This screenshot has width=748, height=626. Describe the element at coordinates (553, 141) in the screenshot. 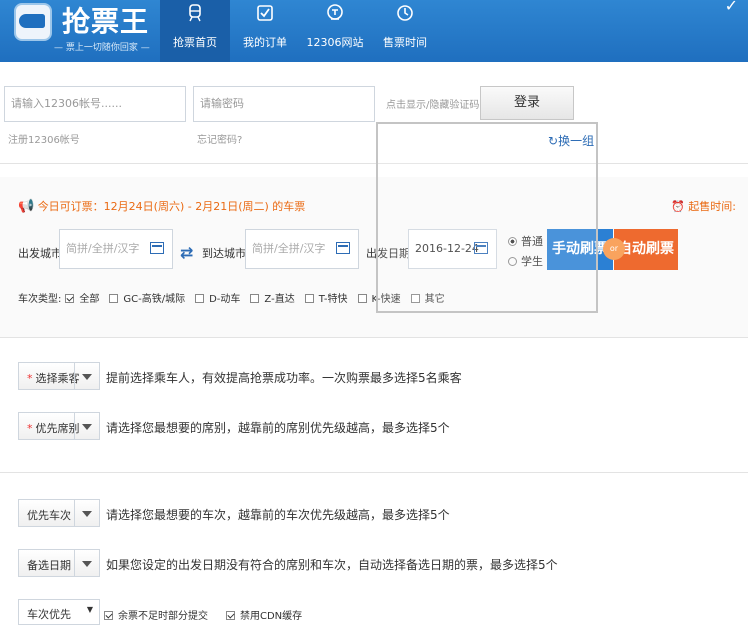

I see `refresh-icon: ↻` at that location.